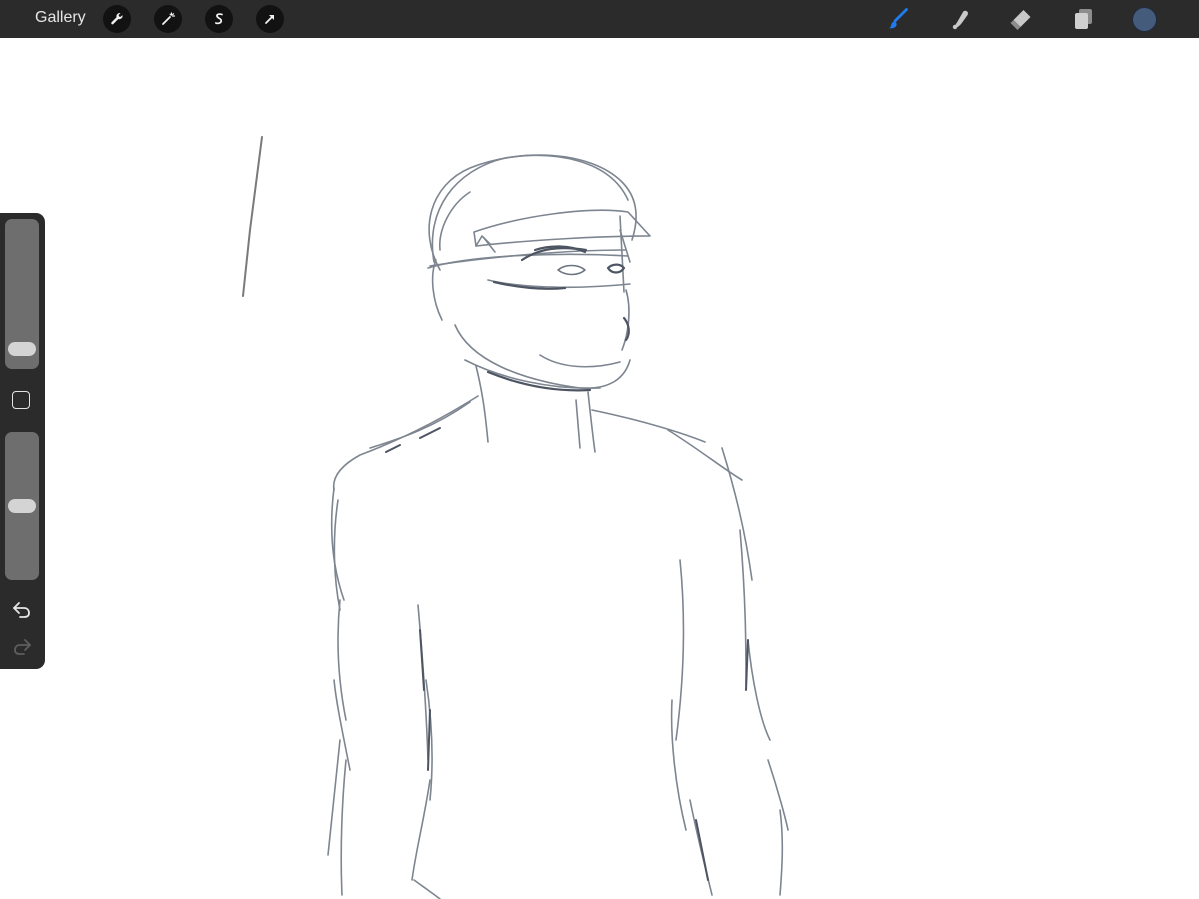 The height and width of the screenshot is (899, 1199). I want to click on opacity-thumb, so click(22, 506).